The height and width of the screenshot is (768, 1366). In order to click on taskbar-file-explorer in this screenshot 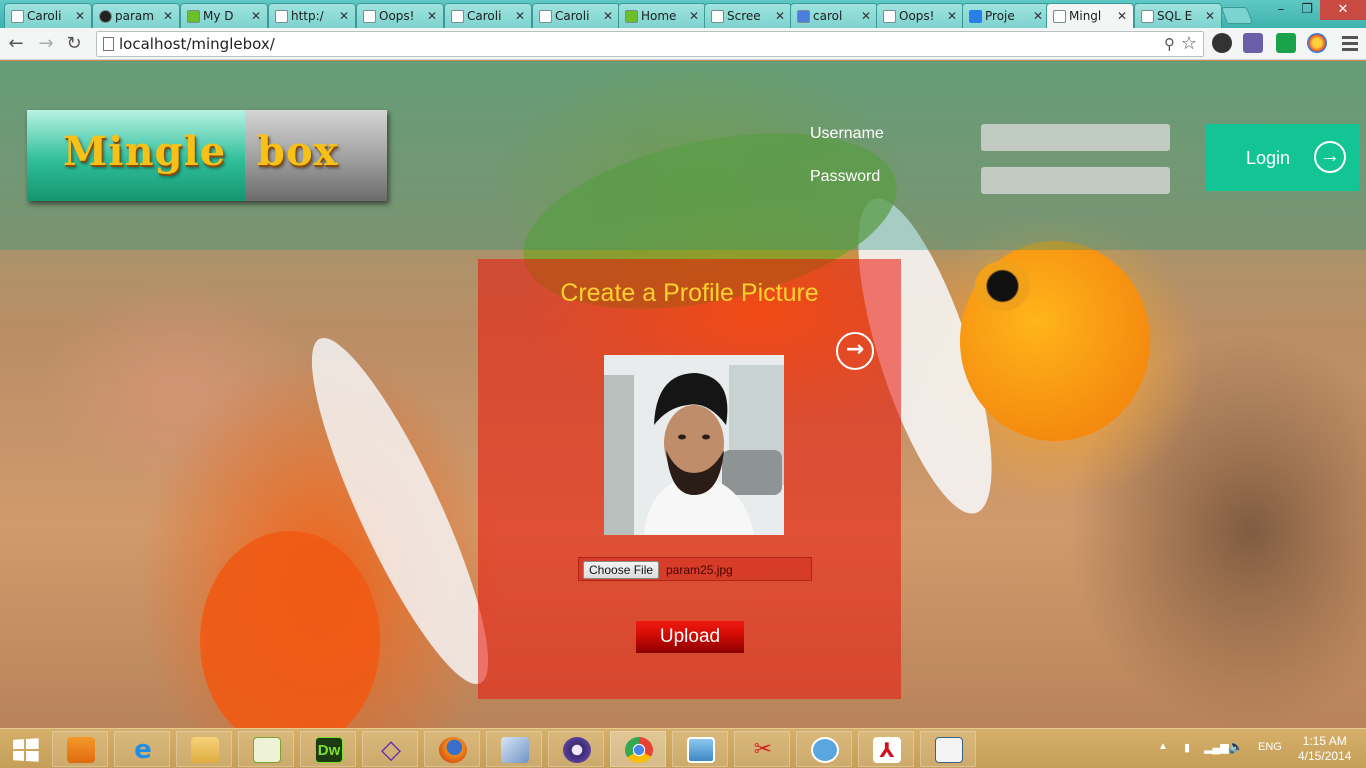, I will do `click(204, 749)`.